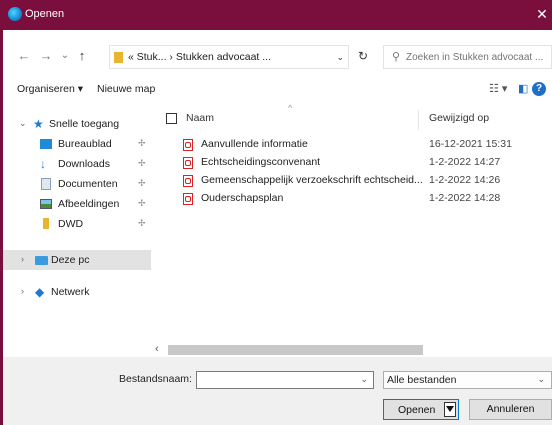  I want to click on file-date: 16-12-2021 15:31, so click(470, 144).